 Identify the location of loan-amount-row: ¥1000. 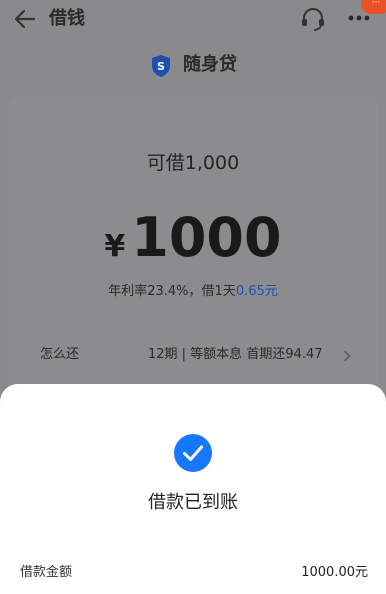
(193, 244).